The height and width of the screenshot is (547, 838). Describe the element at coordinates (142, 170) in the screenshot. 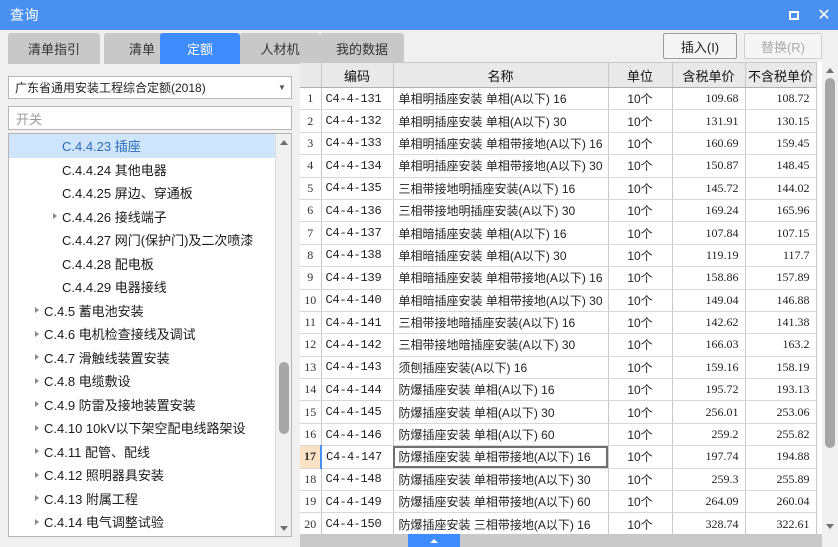

I see `tree-item: C.4.4.24 其他电器` at that location.